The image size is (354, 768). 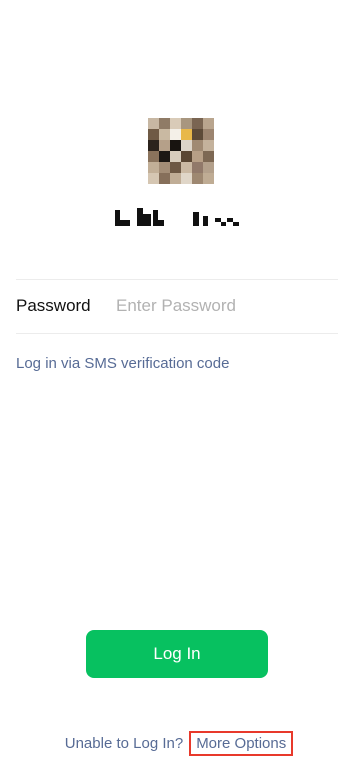 I want to click on login-button: Log In, so click(x=177, y=654).